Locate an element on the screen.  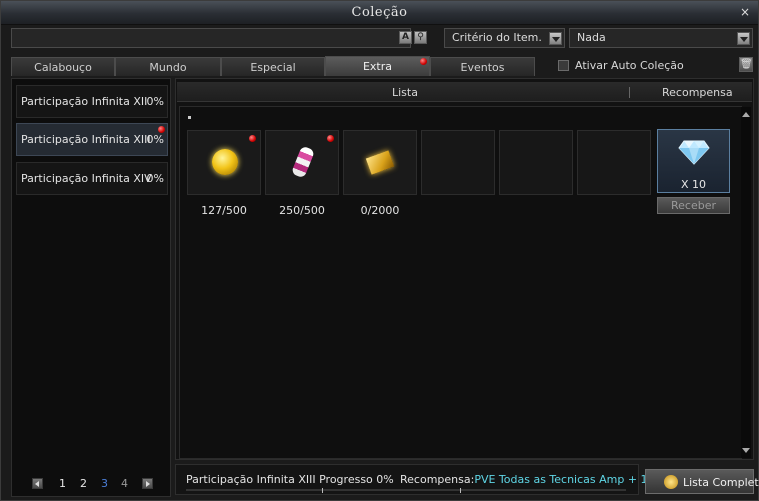
gold-coin-icon is located at coordinates (225, 162).